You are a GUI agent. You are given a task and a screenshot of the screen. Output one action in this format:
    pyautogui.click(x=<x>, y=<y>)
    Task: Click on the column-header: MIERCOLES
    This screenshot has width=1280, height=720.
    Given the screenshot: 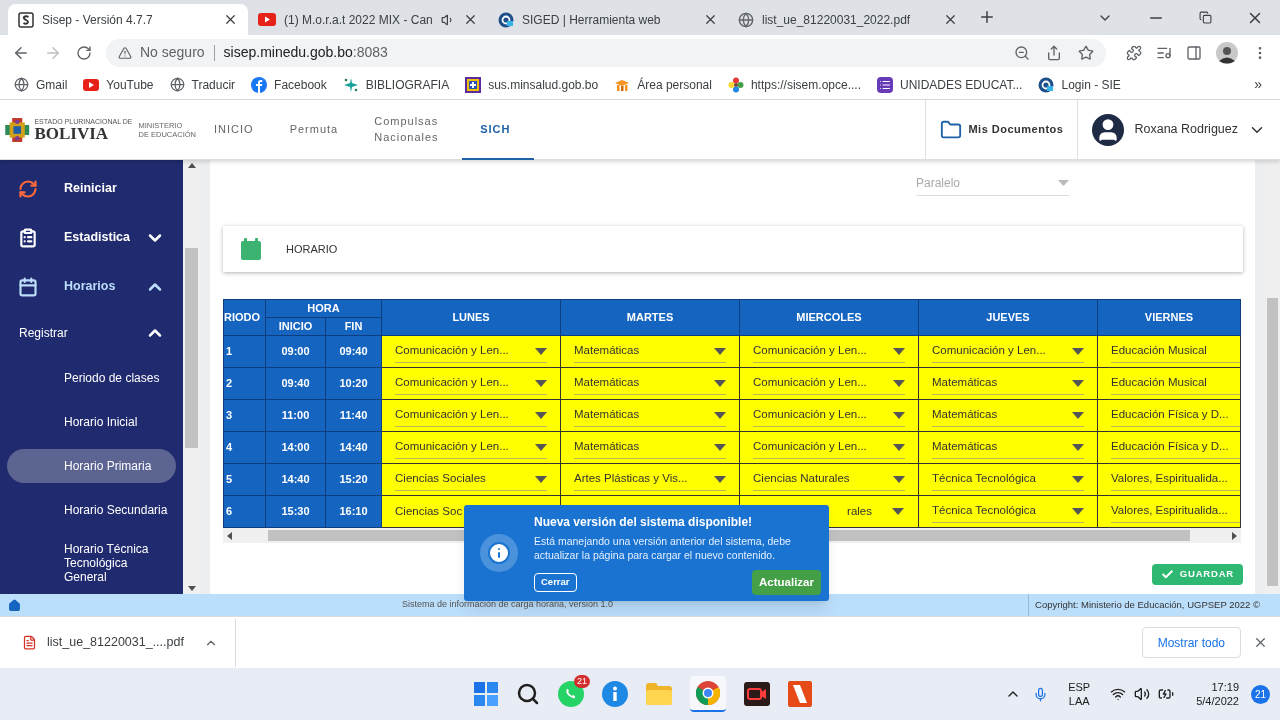 What is the action you would take?
    pyautogui.click(x=829, y=317)
    